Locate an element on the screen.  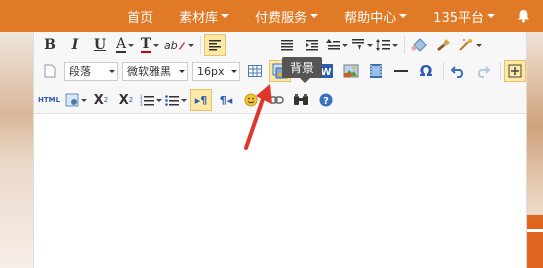
rtl-icon: ¶◂ is located at coordinates (226, 100).